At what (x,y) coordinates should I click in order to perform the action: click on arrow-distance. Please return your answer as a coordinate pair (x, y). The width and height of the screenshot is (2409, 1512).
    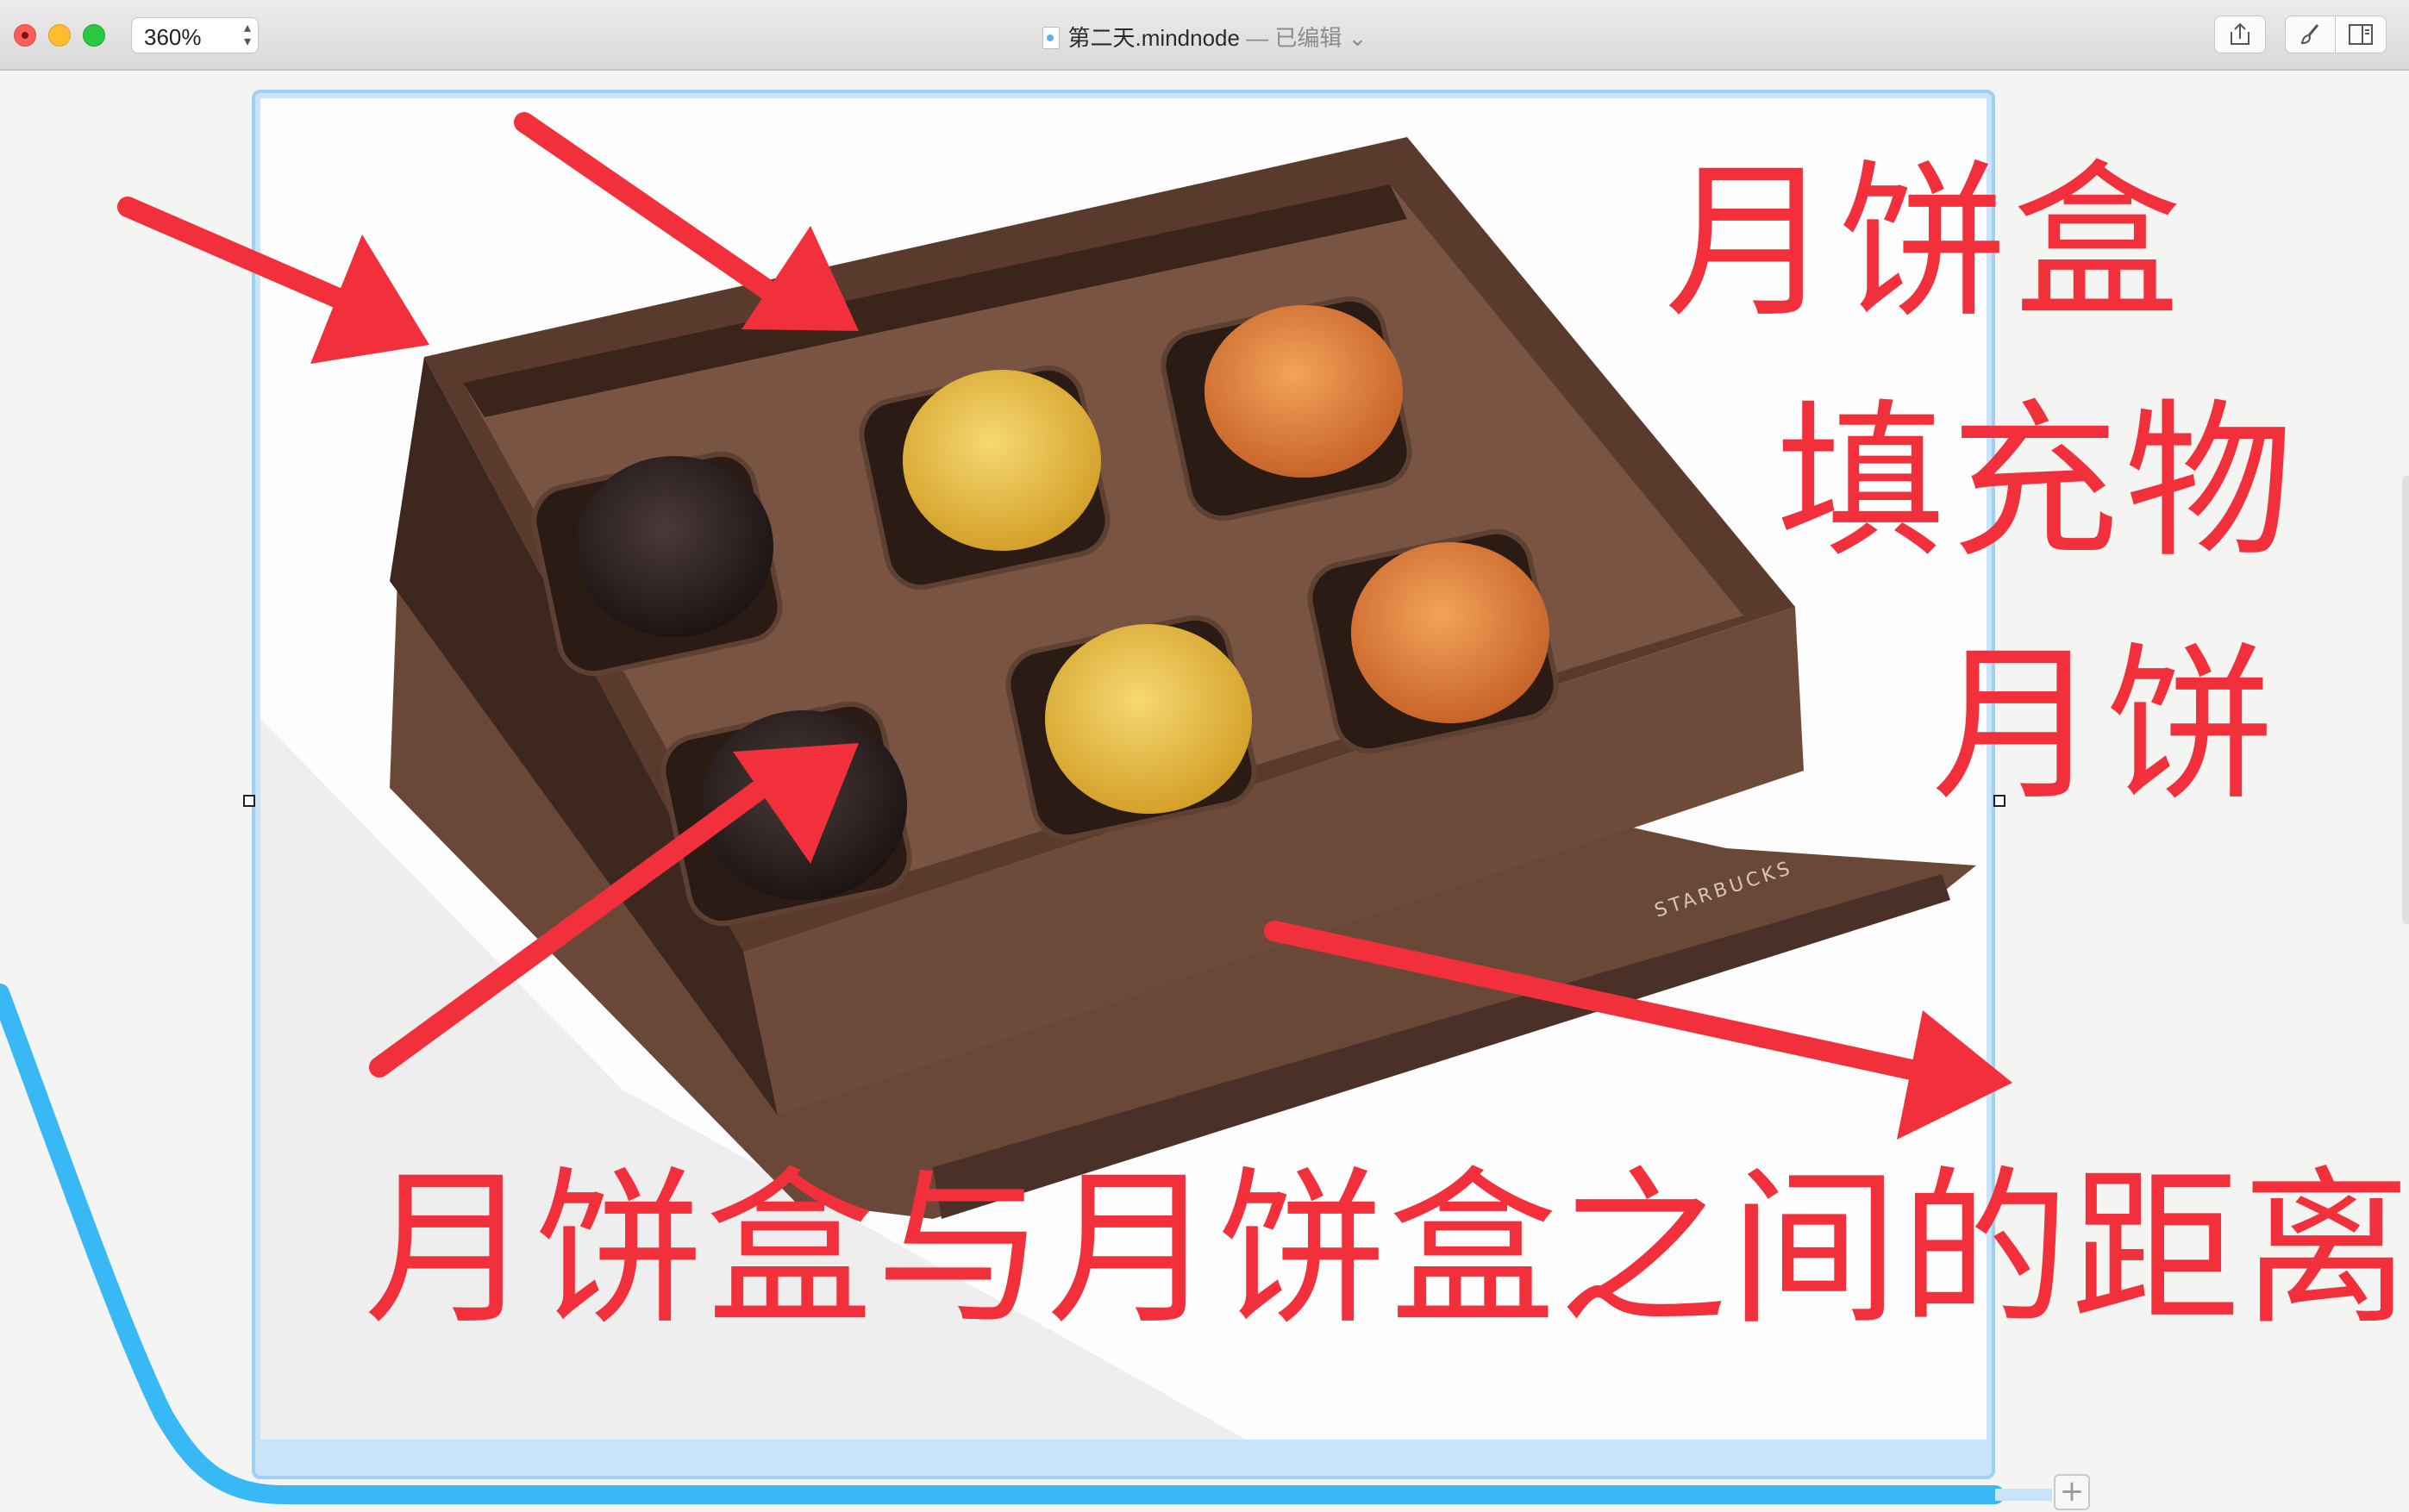
    Looking at the image, I should click on (1603, 1002).